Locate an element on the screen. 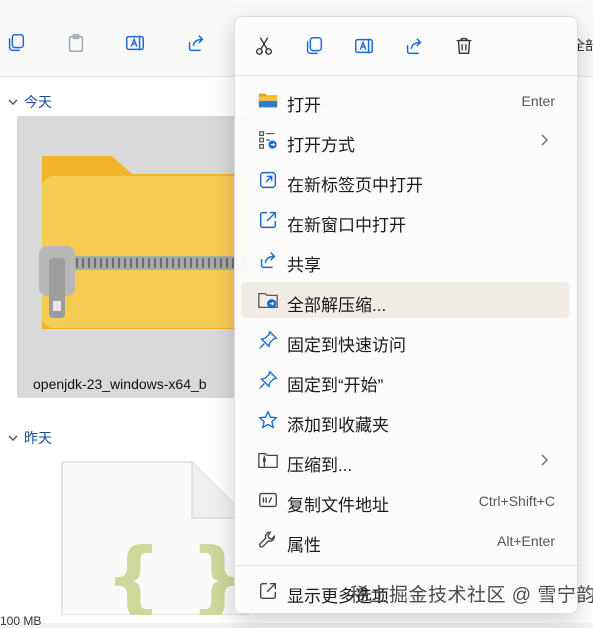 Image resolution: width=593 pixels, height=628 pixels. menu-item-label: 复制文件地址 is located at coordinates (338, 505).